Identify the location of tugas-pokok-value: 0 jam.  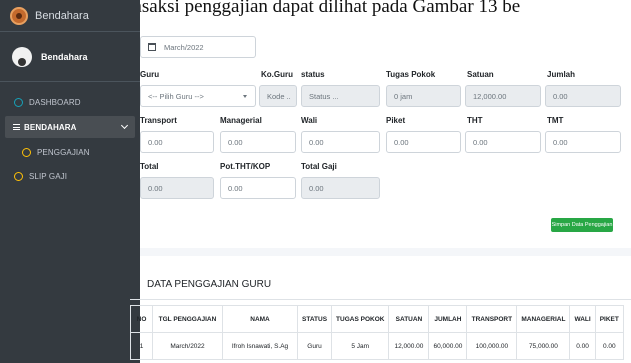
(403, 96).